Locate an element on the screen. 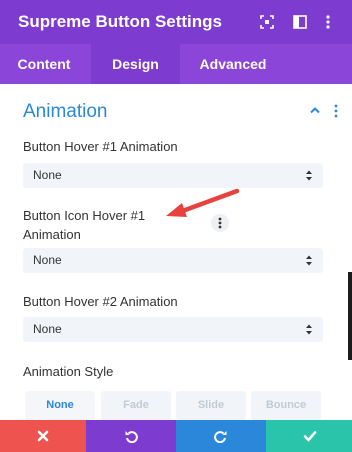 This screenshot has height=452, width=352. animation-style-slide: Slide is located at coordinates (211, 405).